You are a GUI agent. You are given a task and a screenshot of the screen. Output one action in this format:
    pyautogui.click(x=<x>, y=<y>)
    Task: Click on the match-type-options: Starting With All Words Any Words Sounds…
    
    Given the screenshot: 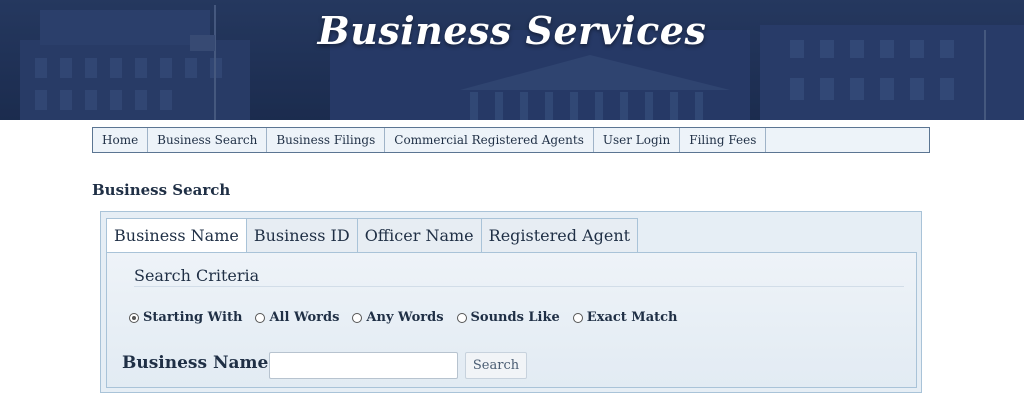 What is the action you would take?
    pyautogui.click(x=410, y=317)
    